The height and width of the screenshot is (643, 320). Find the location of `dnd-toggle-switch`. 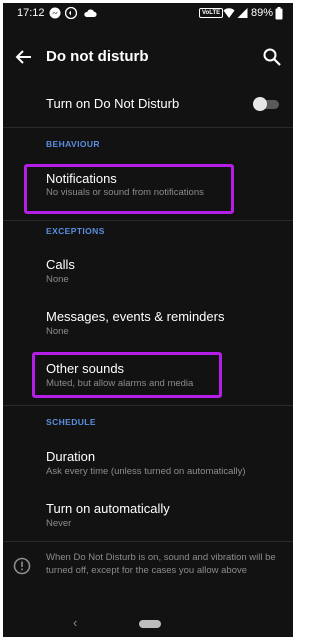

dnd-toggle-switch is located at coordinates (267, 104).